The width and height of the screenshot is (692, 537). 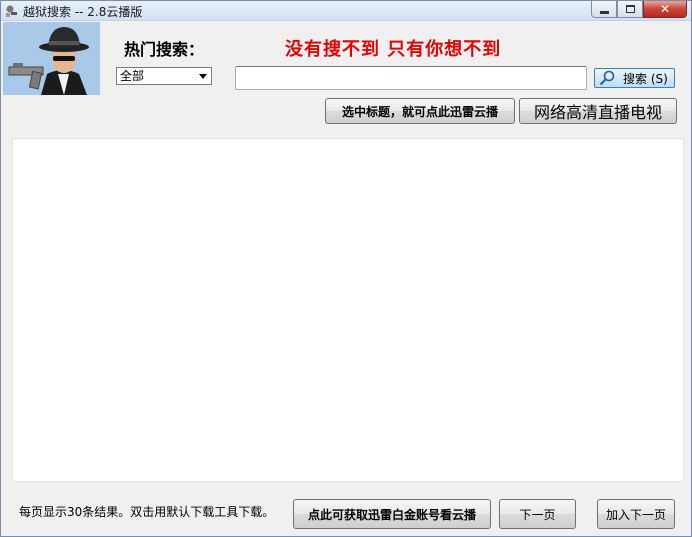 What do you see at coordinates (164, 76) in the screenshot?
I see `category-dropdown: 全部` at bounding box center [164, 76].